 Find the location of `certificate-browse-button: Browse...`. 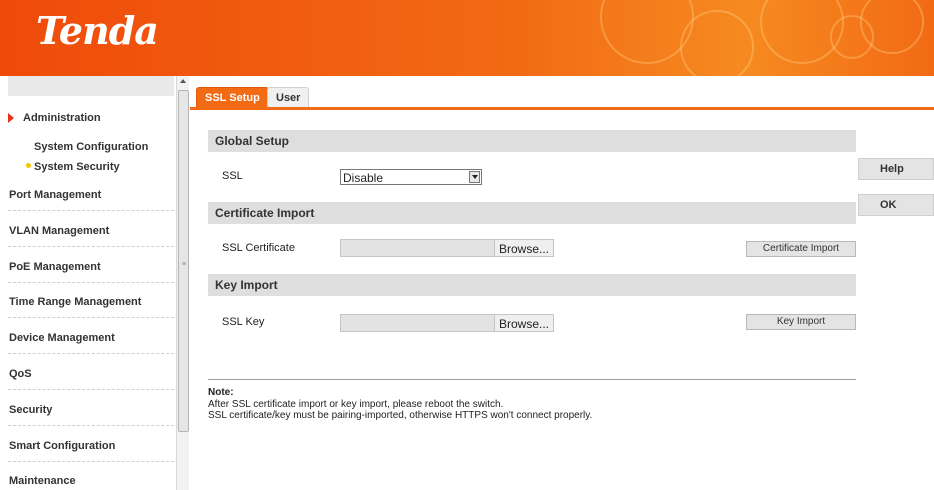

certificate-browse-button: Browse... is located at coordinates (524, 248).